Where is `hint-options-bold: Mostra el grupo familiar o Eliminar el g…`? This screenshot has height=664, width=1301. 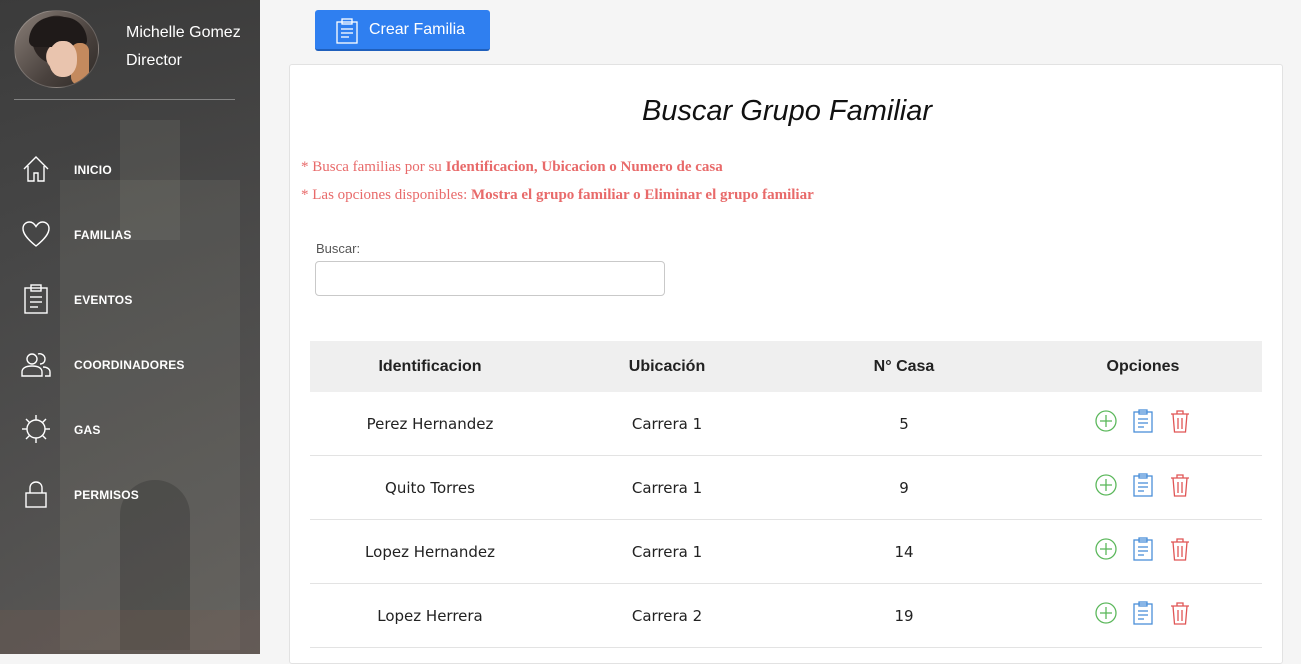
hint-options-bold: Mostra el grupo familiar o Eliminar el g… is located at coordinates (642, 195).